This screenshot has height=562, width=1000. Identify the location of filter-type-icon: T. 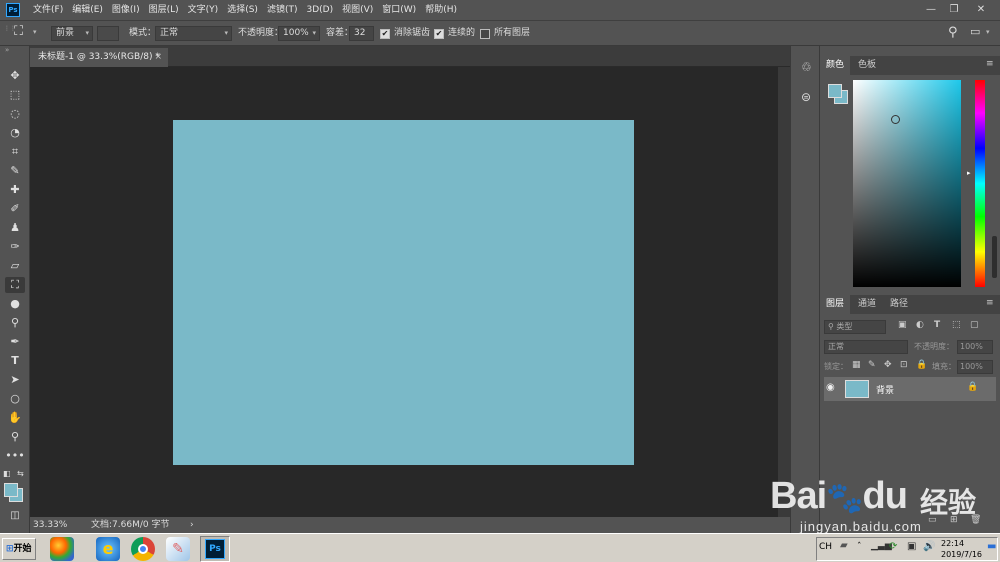
(937, 325).